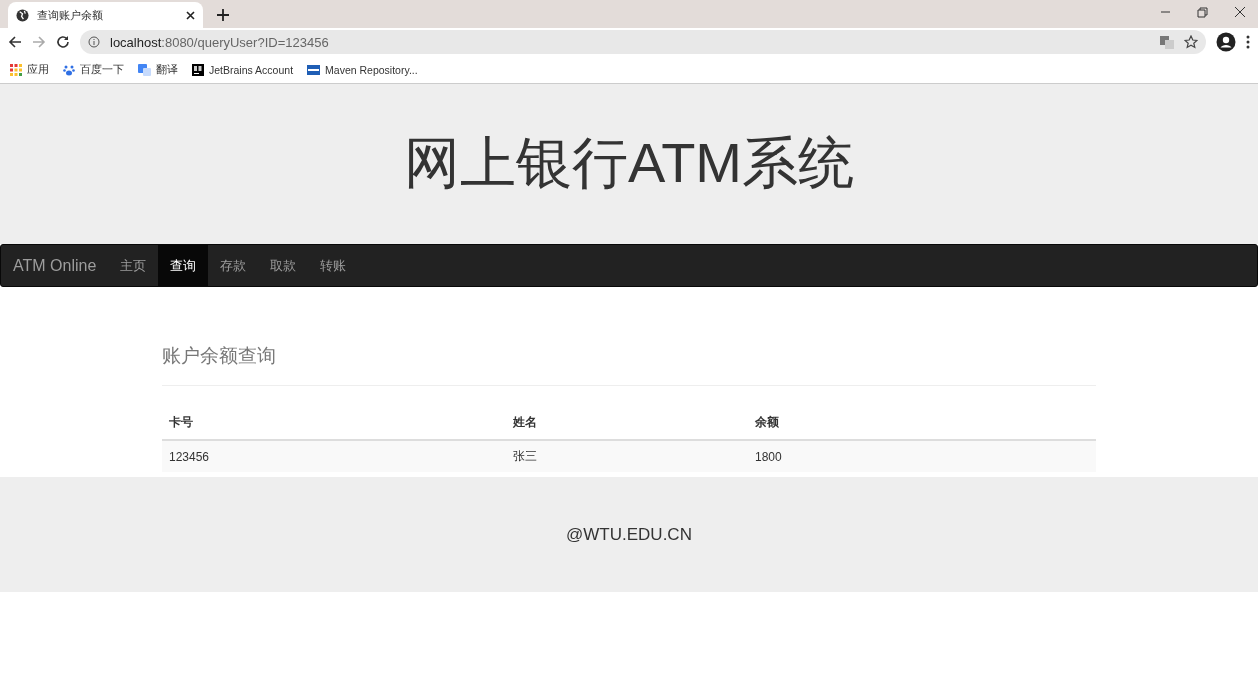 The width and height of the screenshot is (1258, 675). What do you see at coordinates (333, 265) in the screenshot?
I see `nav-link: 转账` at bounding box center [333, 265].